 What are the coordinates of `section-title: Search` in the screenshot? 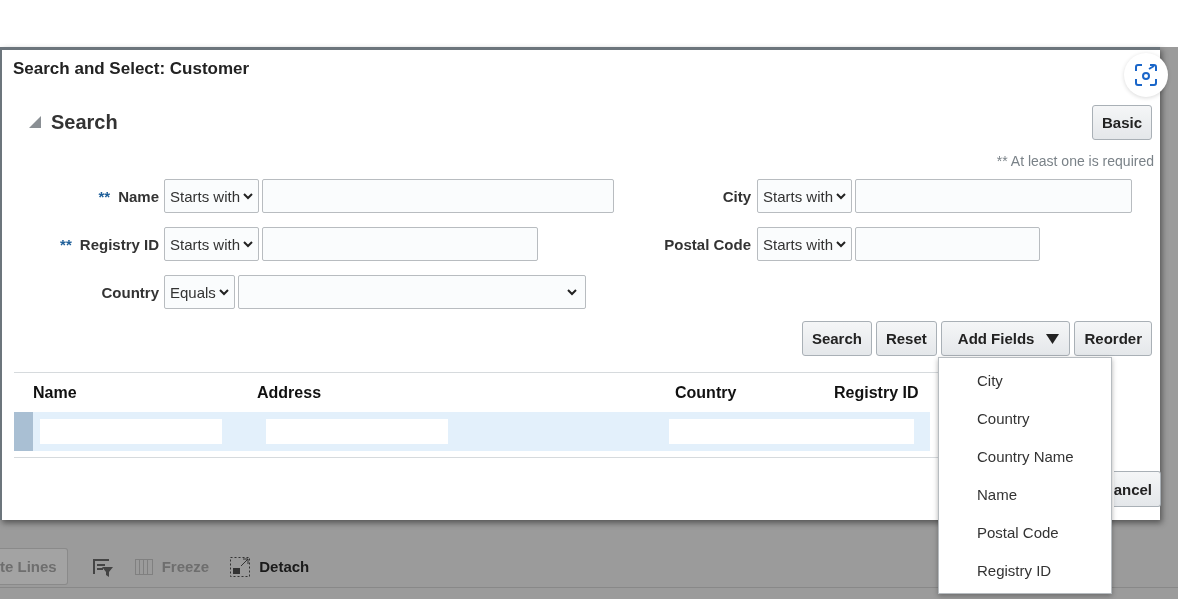 It's located at (85, 122).